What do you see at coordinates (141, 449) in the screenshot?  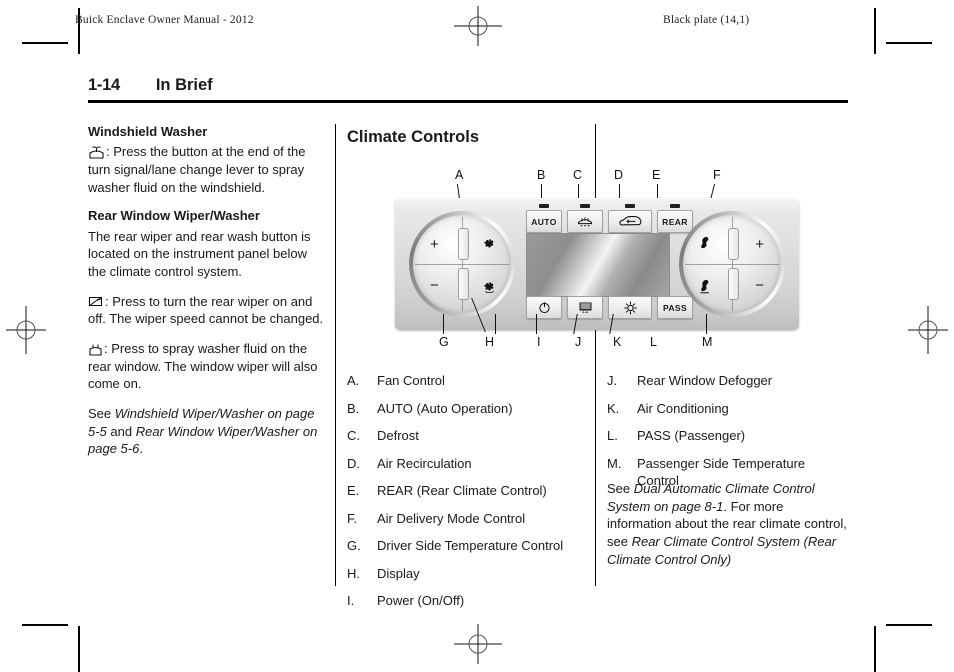 I see `see-suffix: .` at bounding box center [141, 449].